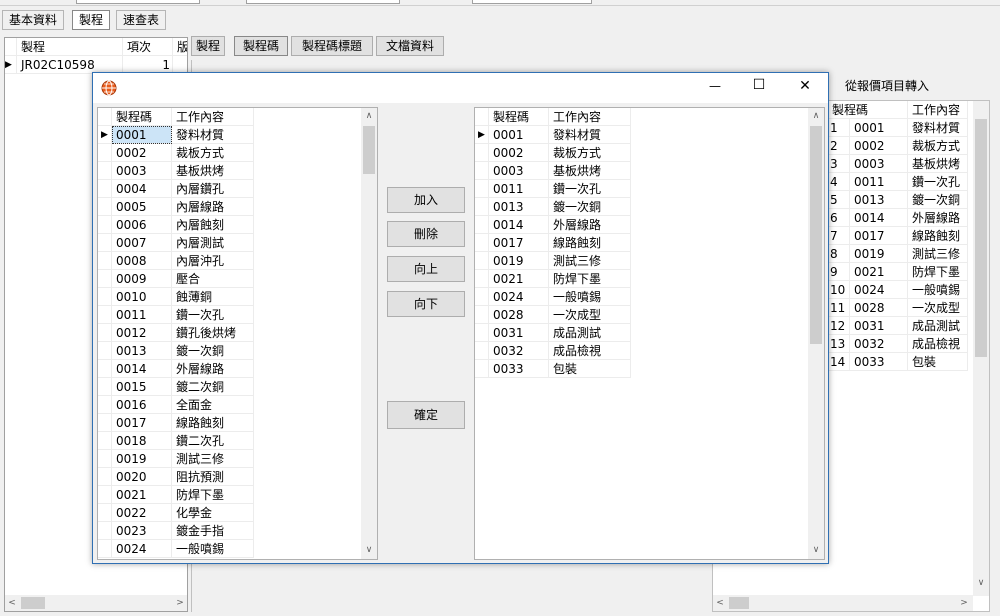 The image size is (1000, 616). I want to click on move-up-button: 向上, so click(426, 269).